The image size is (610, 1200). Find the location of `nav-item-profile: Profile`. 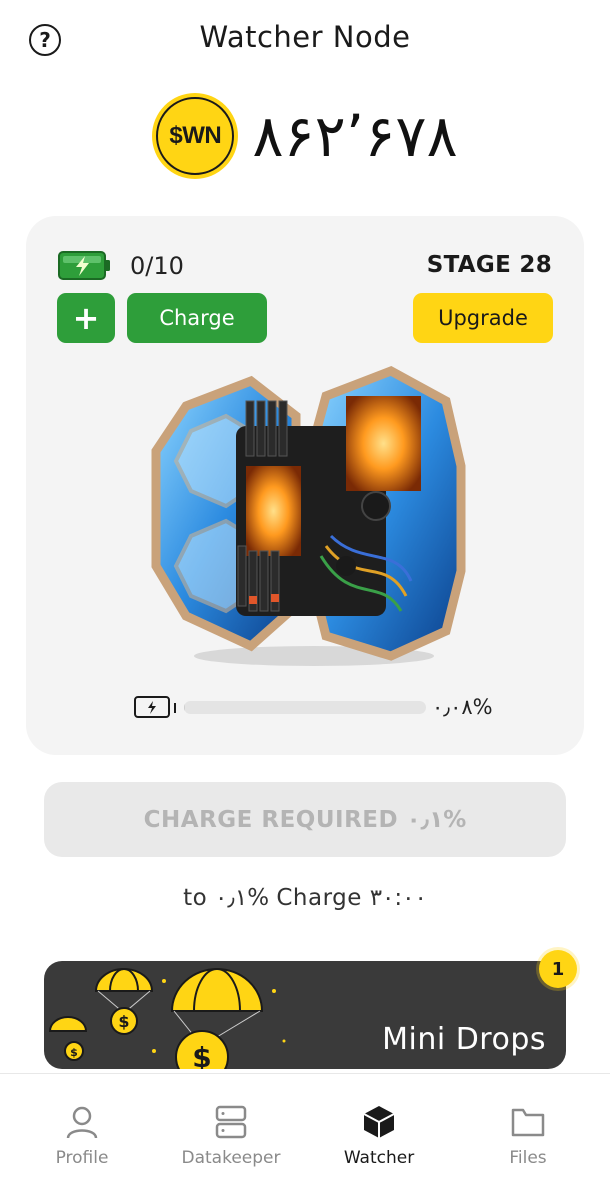

nav-item-profile: Profile is located at coordinates (82, 1137).